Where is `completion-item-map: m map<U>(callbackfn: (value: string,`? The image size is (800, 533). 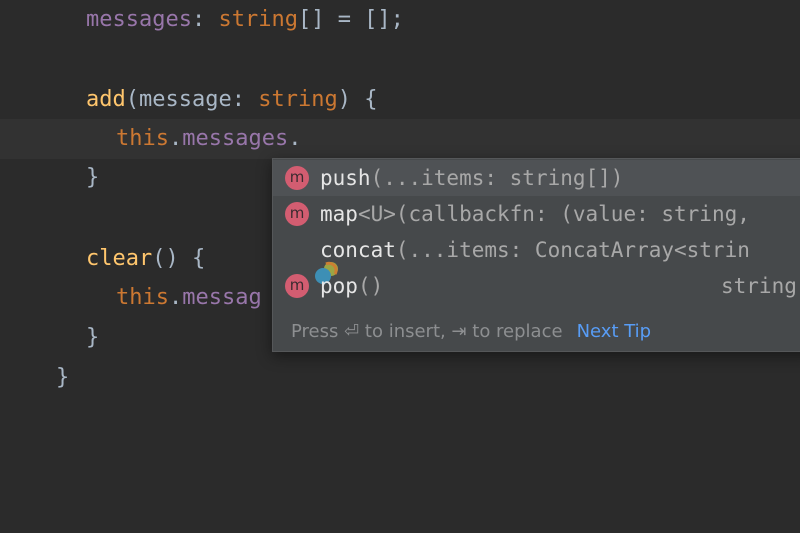
completion-item-map: m map<U>(callbackfn: (value: string, is located at coordinates (536, 214).